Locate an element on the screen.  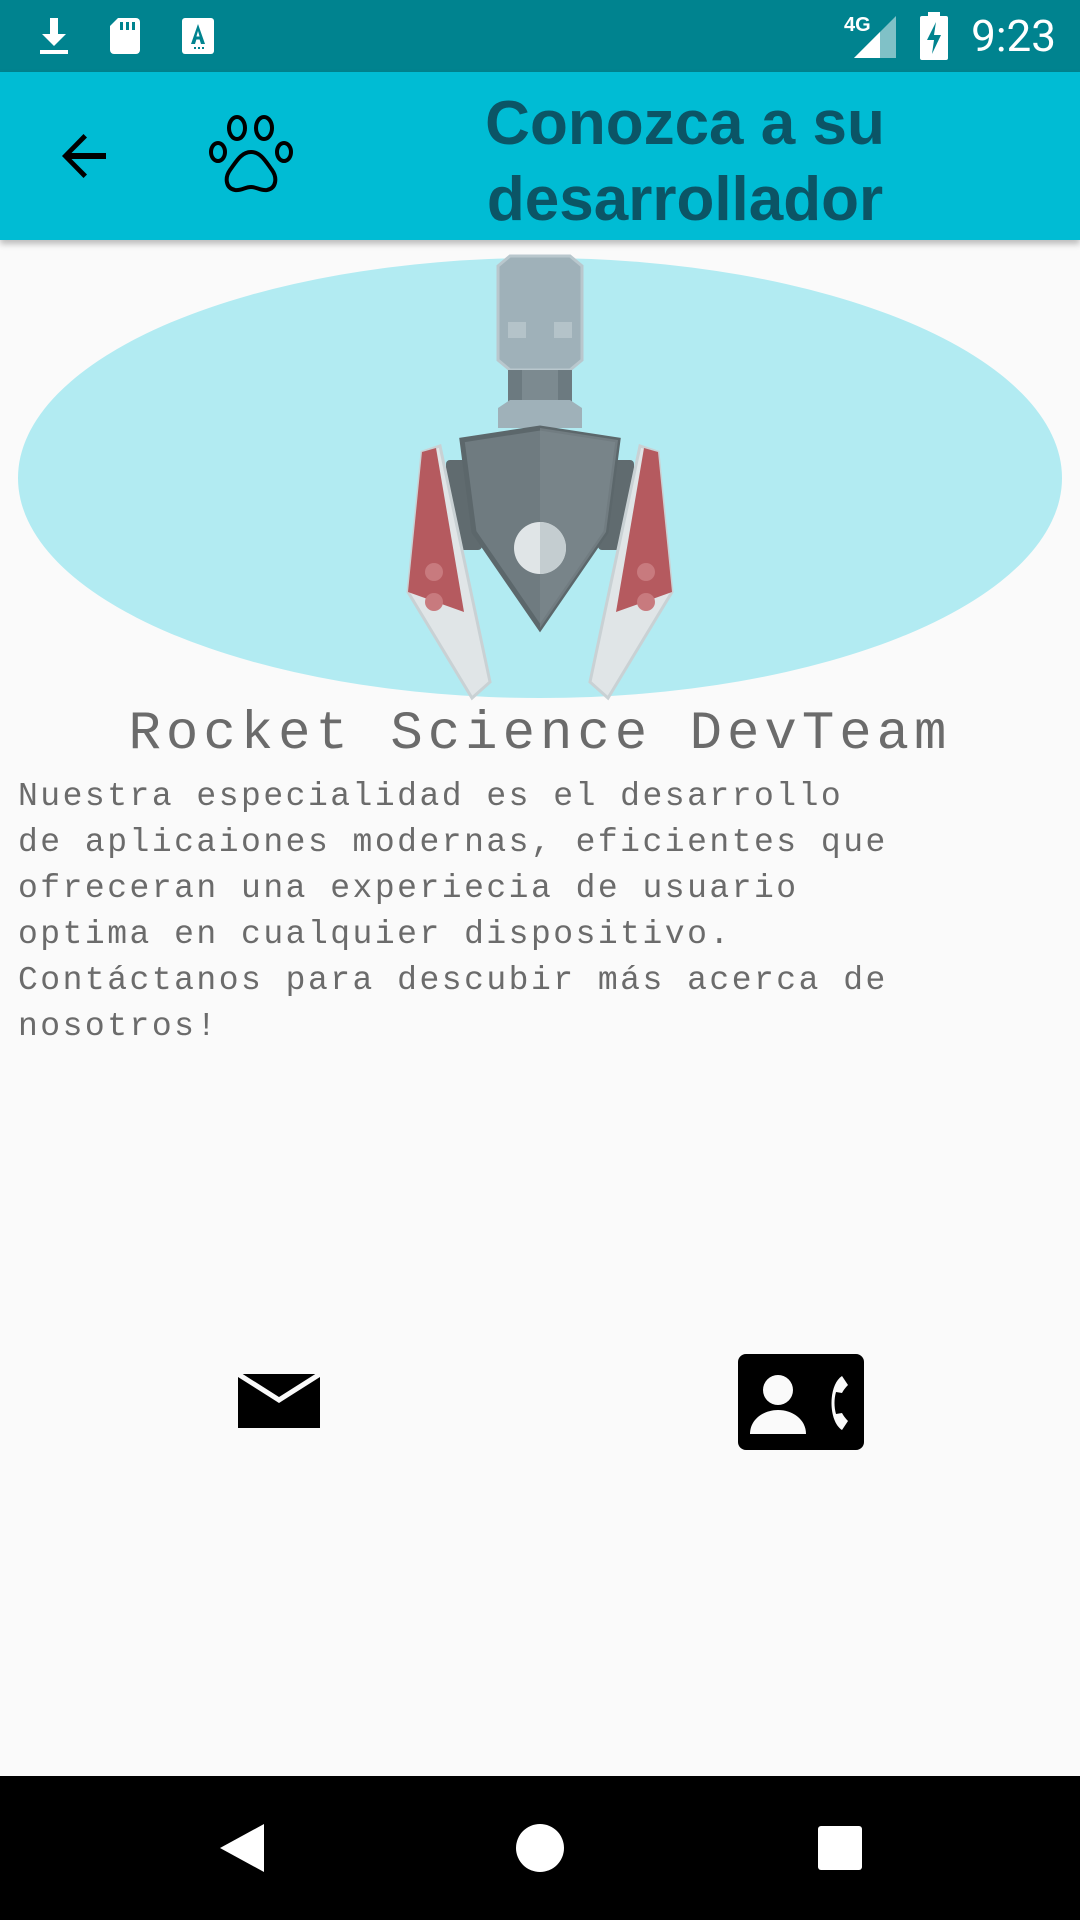
app-bar: Conozca a su desarrollador is located at coordinates (540, 156).